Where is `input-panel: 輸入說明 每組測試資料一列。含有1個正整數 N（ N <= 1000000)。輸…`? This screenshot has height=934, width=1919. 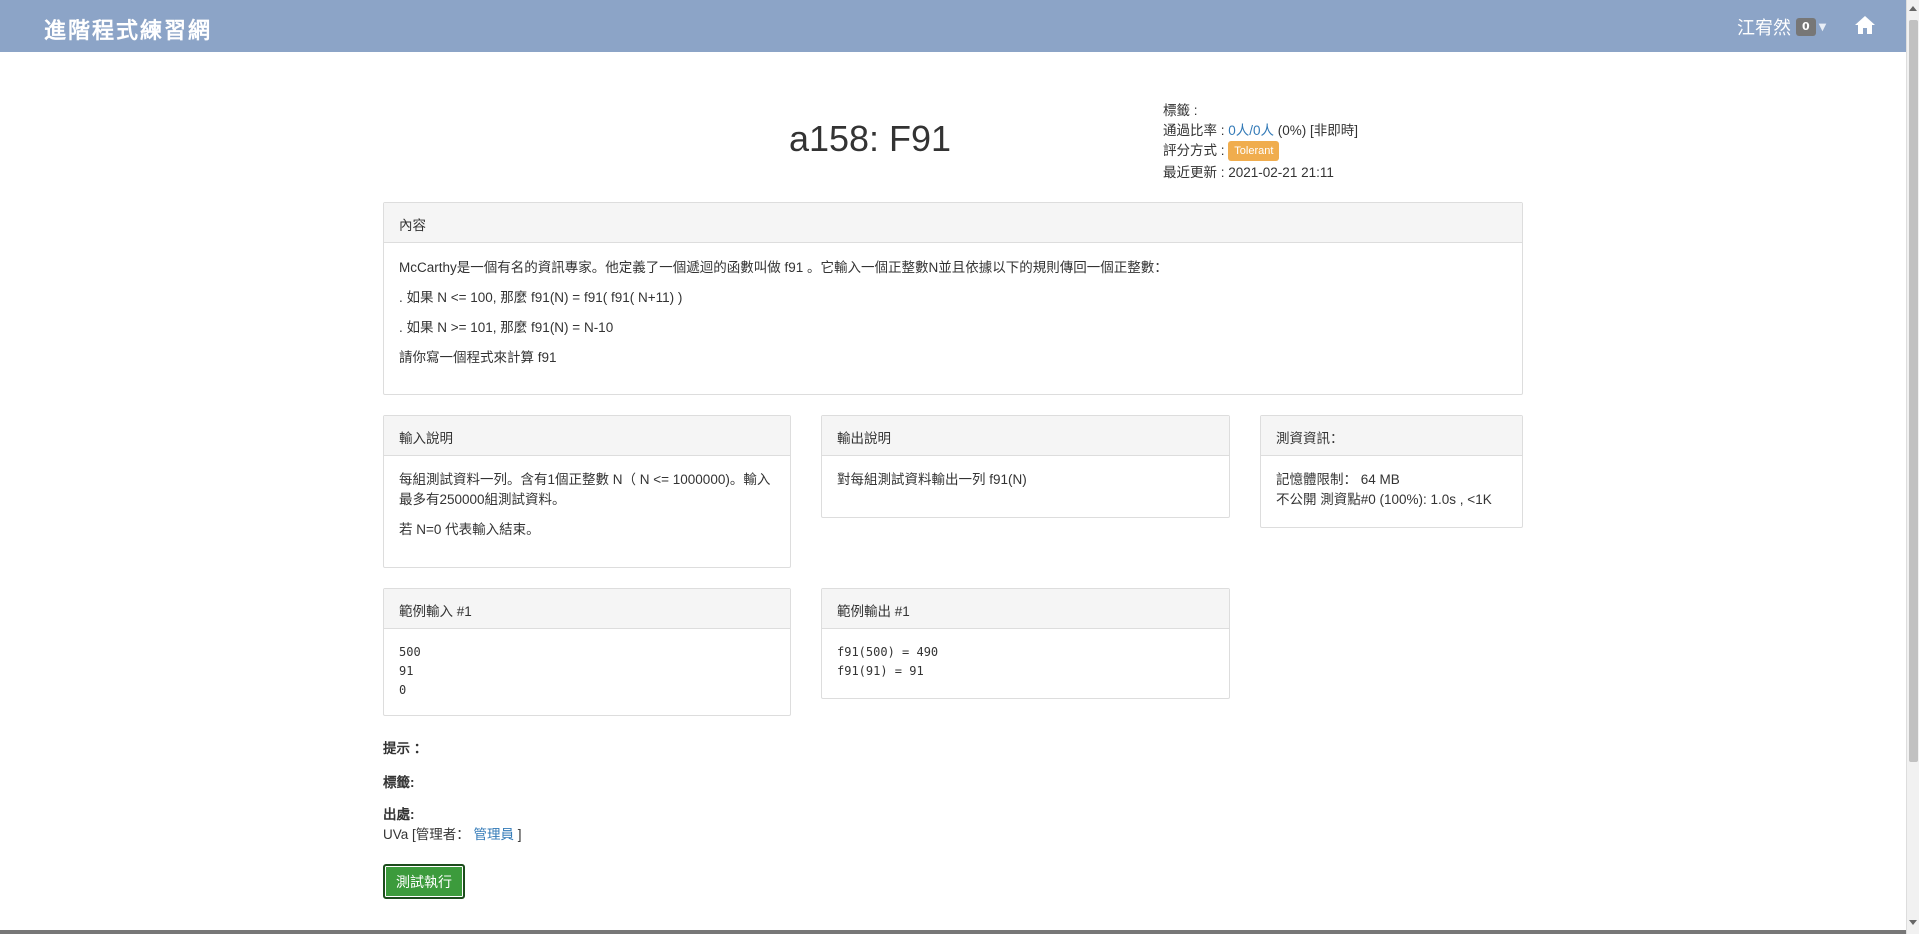 input-panel: 輸入說明 每組測試資料一列。含有1個正整數 N（ N <= 1000000)。輸… is located at coordinates (587, 491).